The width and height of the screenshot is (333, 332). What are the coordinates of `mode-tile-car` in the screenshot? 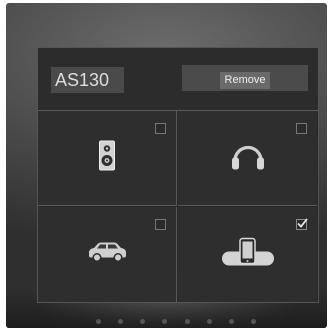 It's located at (107, 254).